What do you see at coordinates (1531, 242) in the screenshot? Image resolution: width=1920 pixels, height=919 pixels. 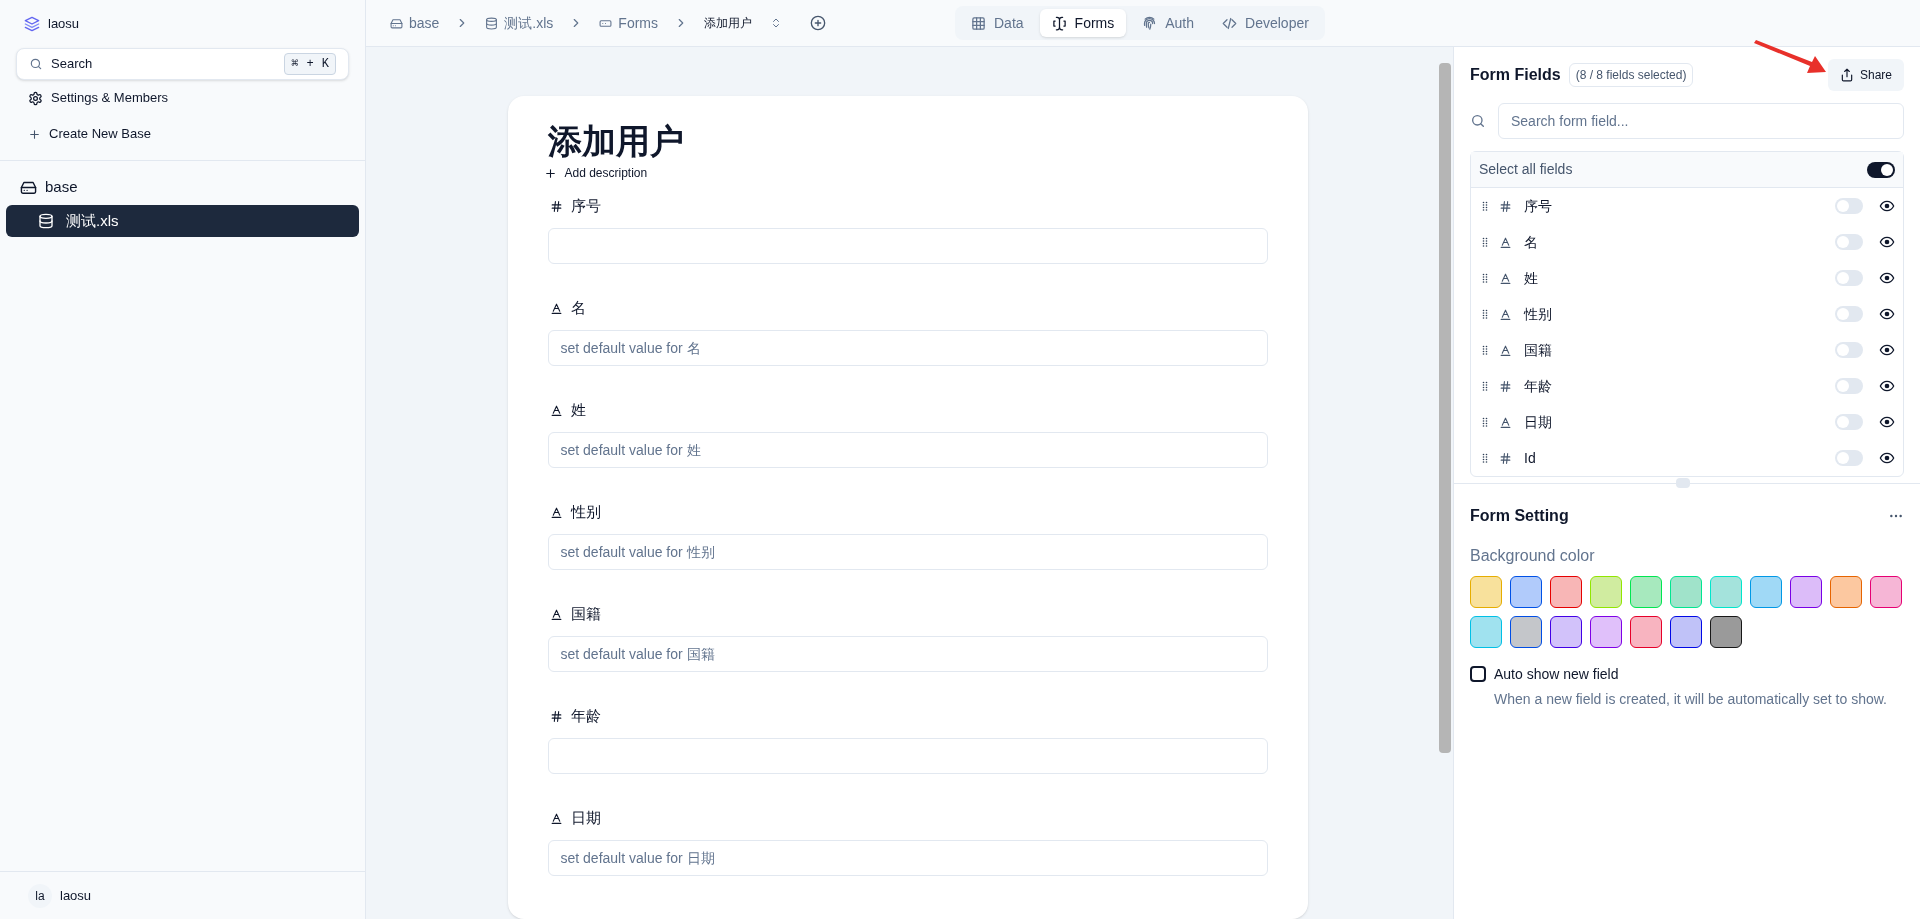 I see `field-name: 名` at bounding box center [1531, 242].